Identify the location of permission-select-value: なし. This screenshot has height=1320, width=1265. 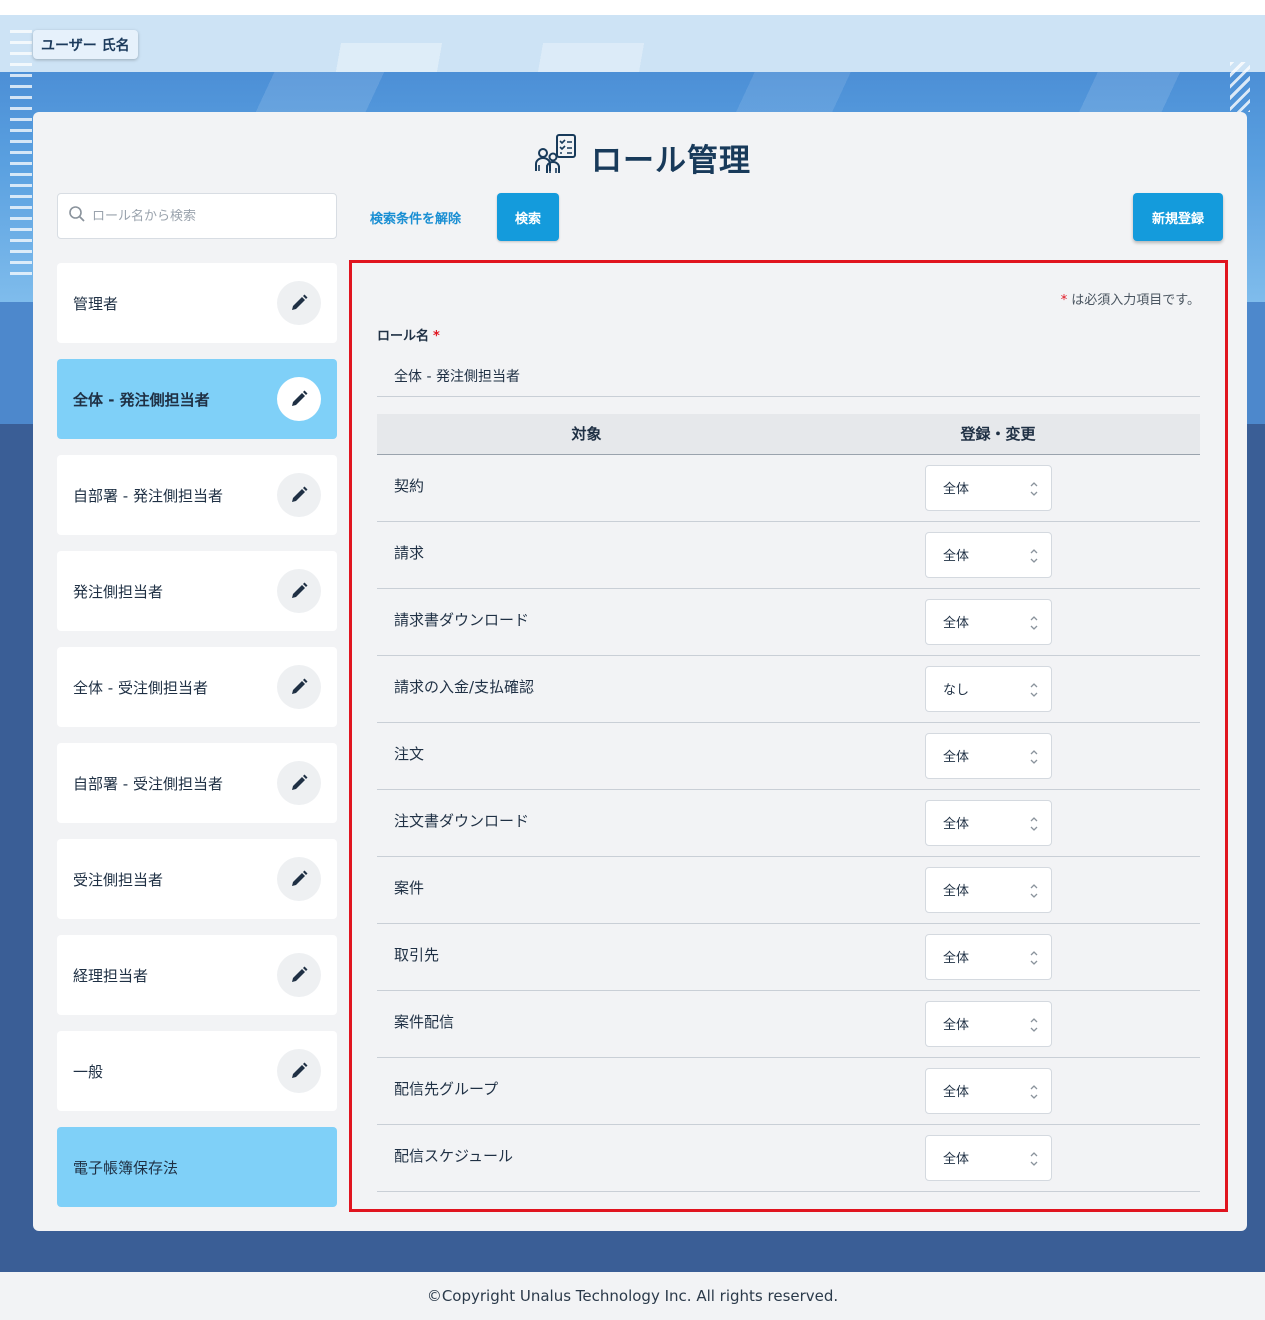
(956, 690).